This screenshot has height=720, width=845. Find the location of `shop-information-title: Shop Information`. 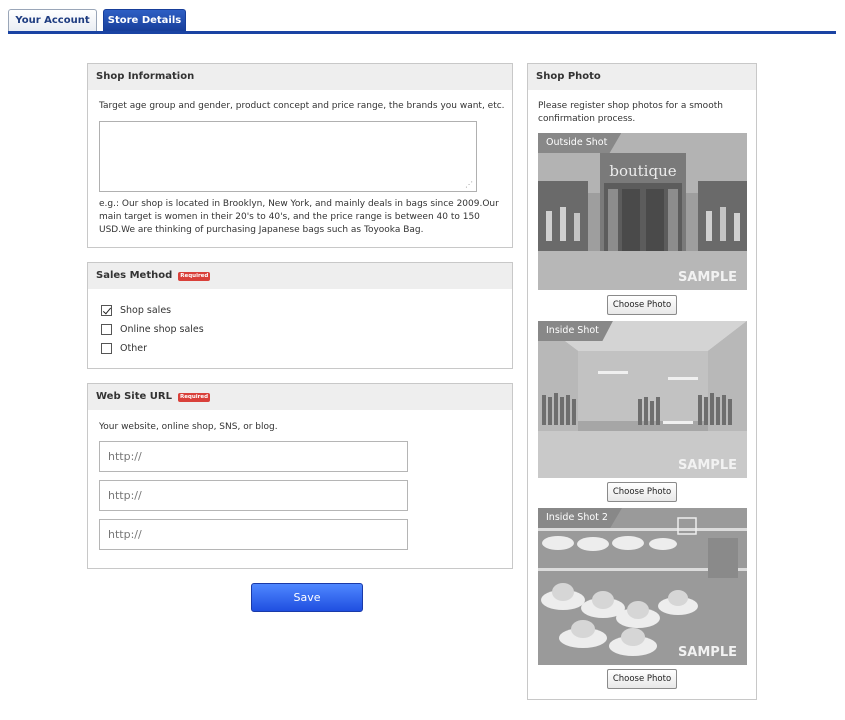

shop-information-title: Shop Information is located at coordinates (300, 77).